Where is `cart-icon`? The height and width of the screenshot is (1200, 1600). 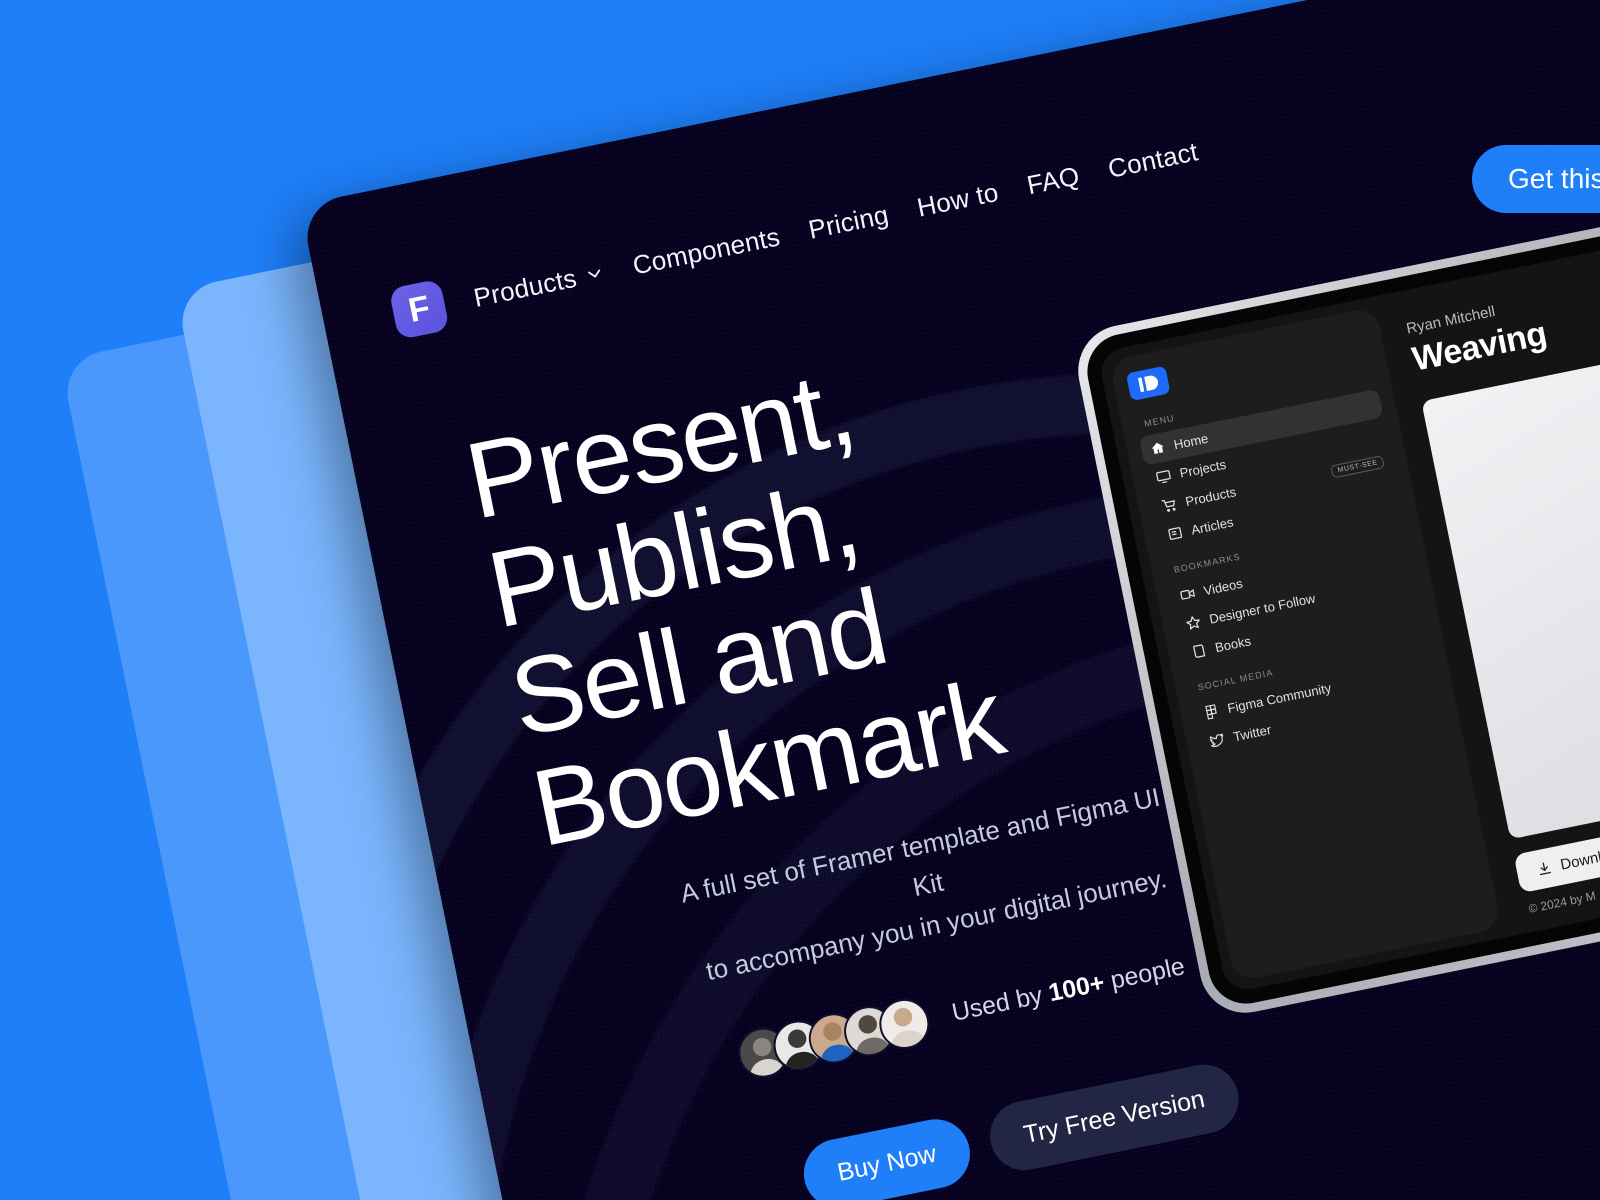
cart-icon is located at coordinates (1170, 505).